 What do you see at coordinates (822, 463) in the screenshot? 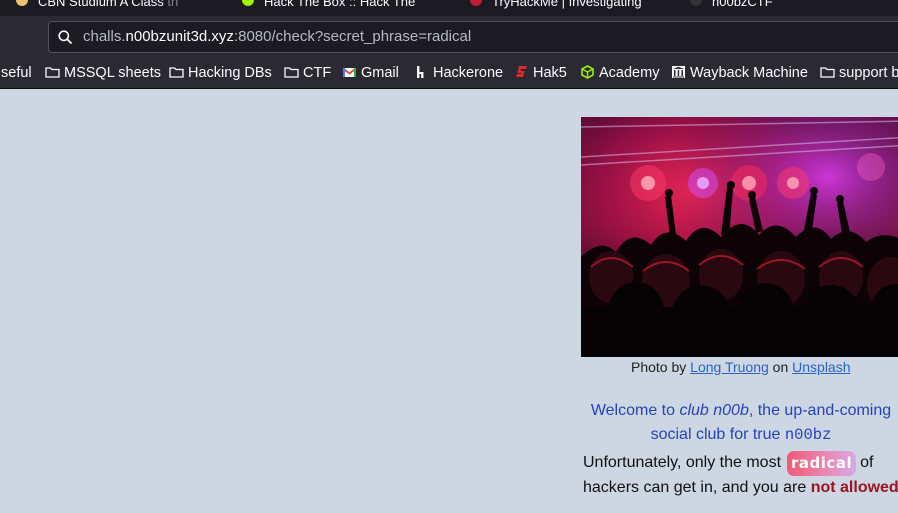
I see `radical-badge: radical` at bounding box center [822, 463].